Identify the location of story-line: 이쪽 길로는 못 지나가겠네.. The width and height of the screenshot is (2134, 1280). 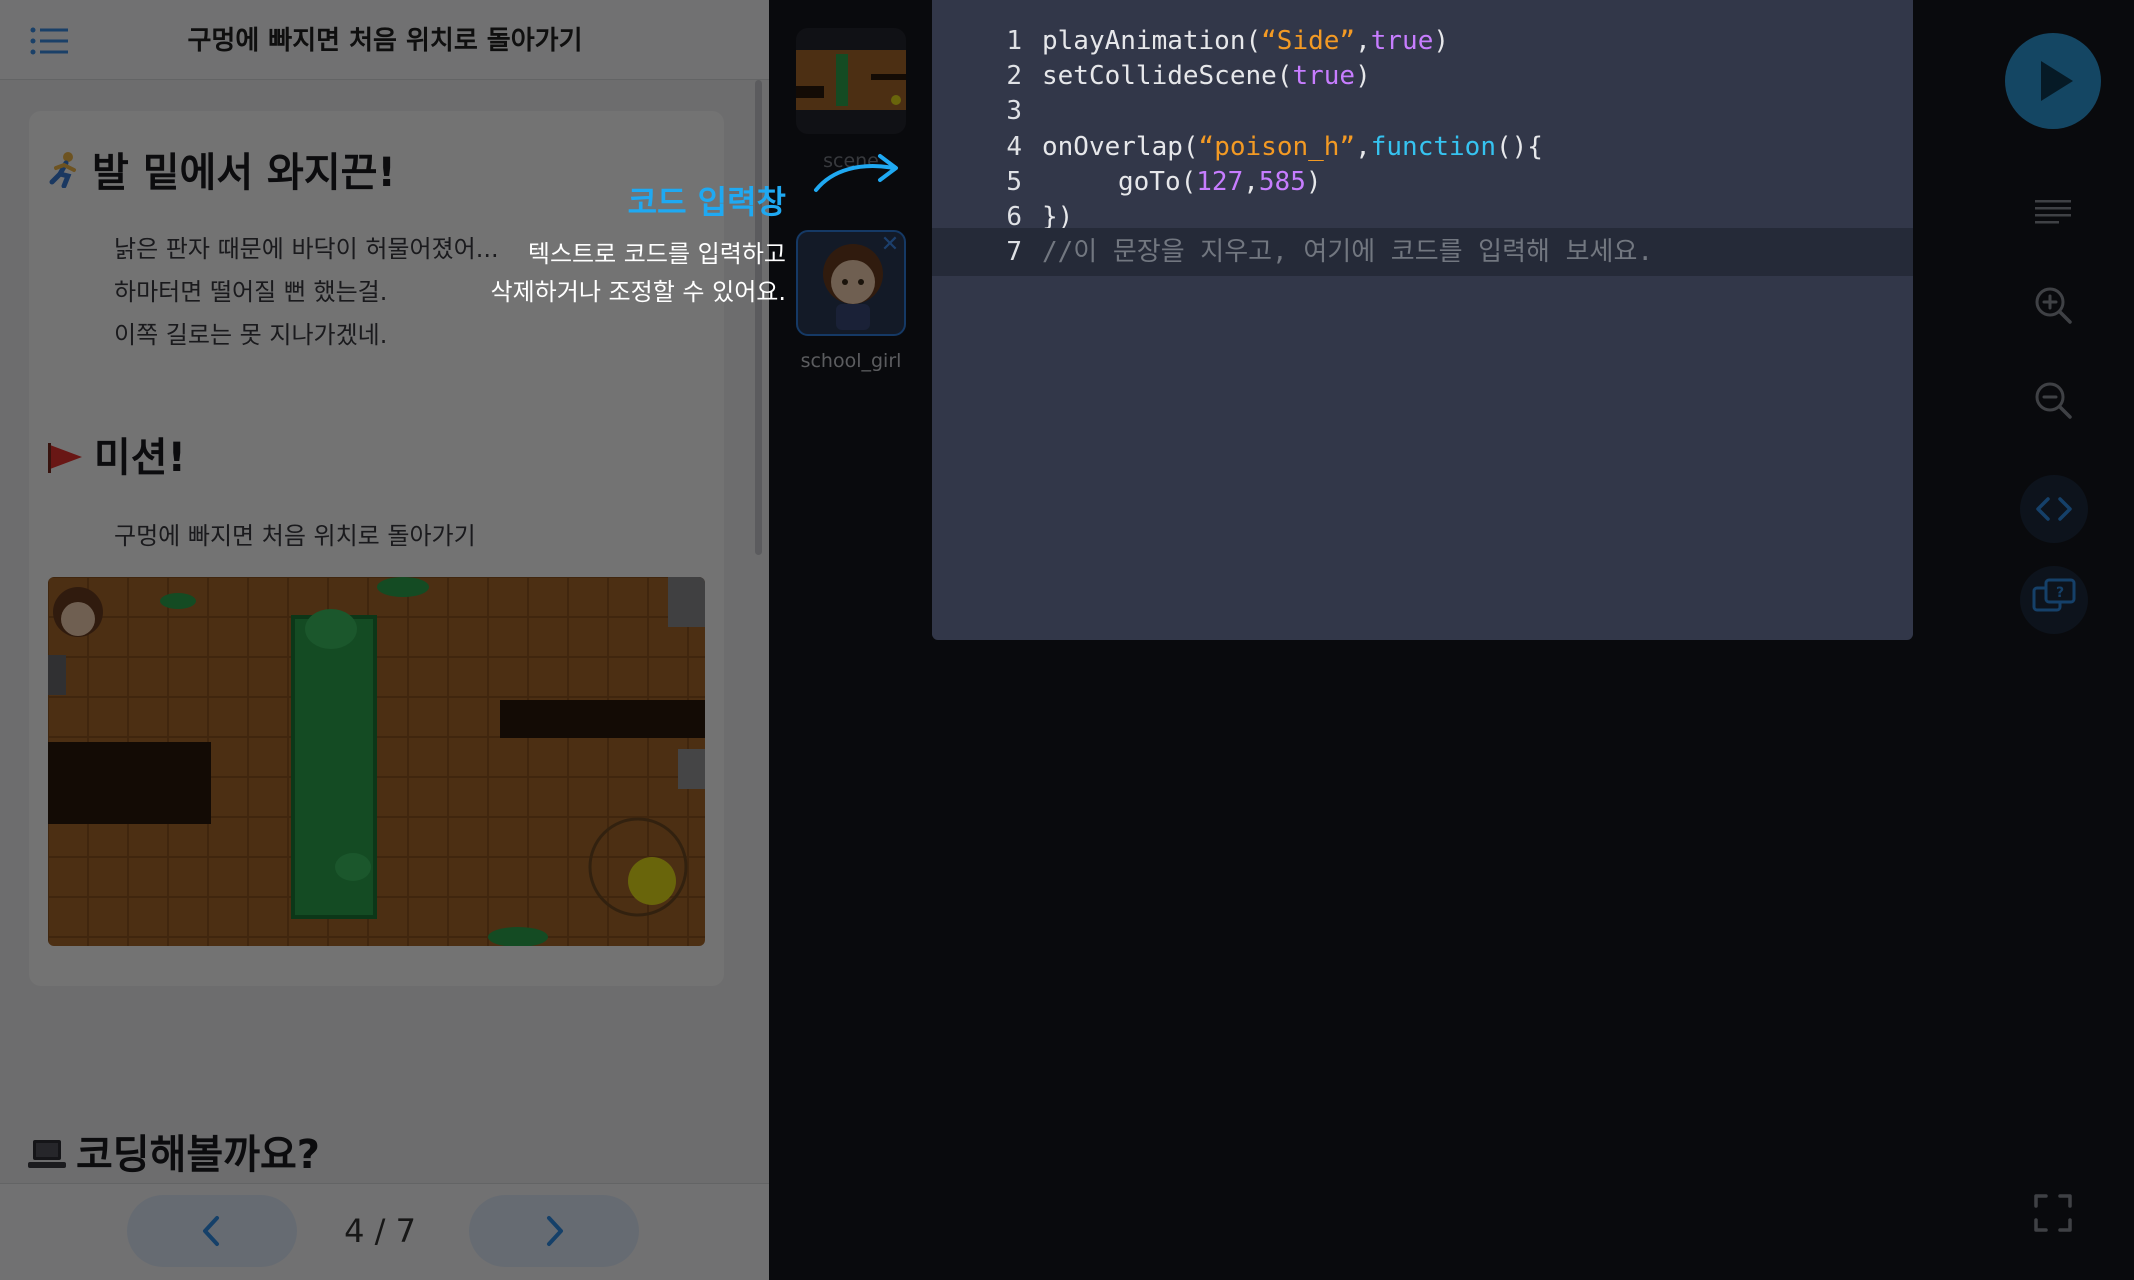
(251, 335).